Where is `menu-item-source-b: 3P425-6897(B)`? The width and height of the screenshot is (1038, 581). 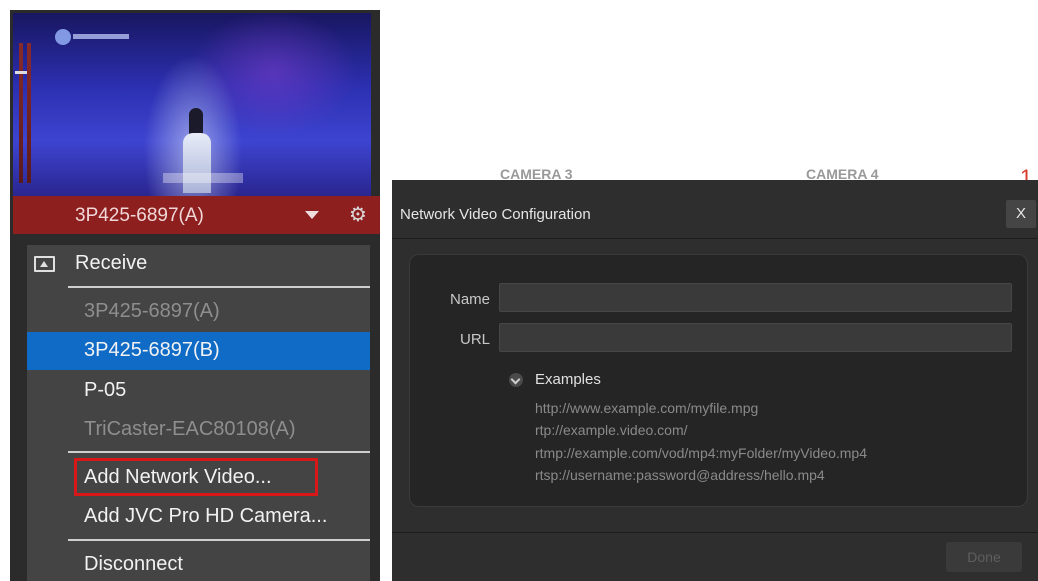
menu-item-source-b: 3P425-6897(B) is located at coordinates (198, 351).